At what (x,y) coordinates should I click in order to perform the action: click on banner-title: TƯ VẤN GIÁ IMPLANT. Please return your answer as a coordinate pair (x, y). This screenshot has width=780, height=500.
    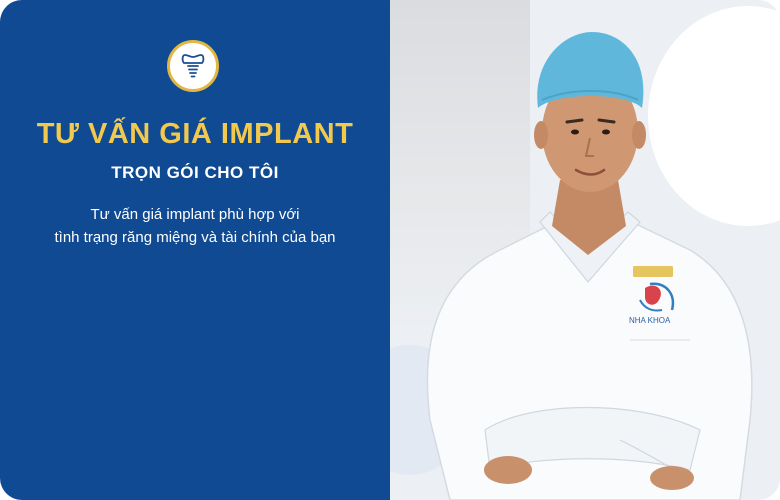
    Looking at the image, I should click on (195, 134).